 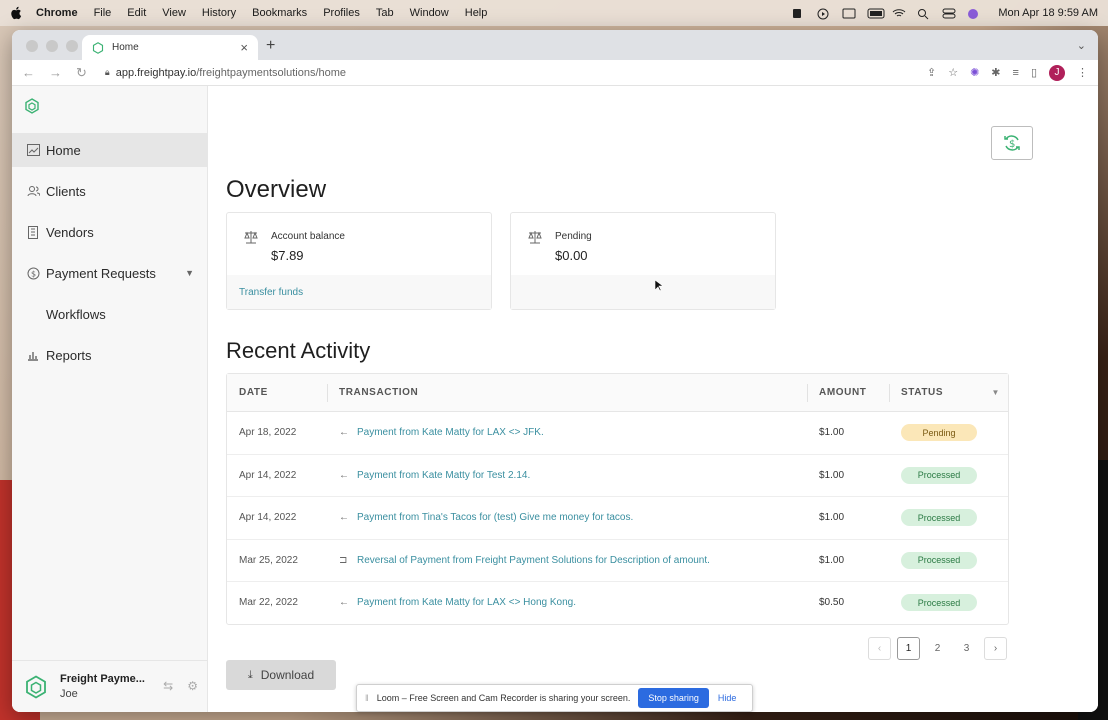 I want to click on chevron-down-icon: ▼, so click(x=189, y=273).